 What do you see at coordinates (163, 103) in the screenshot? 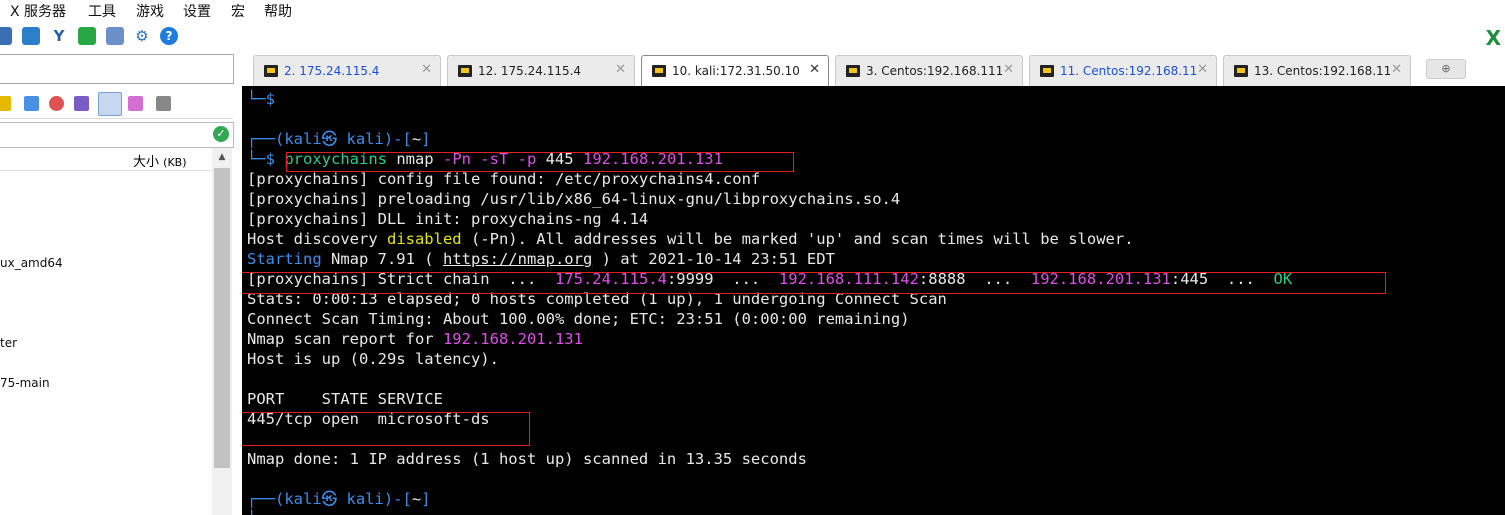
I see `terminal-icon` at bounding box center [163, 103].